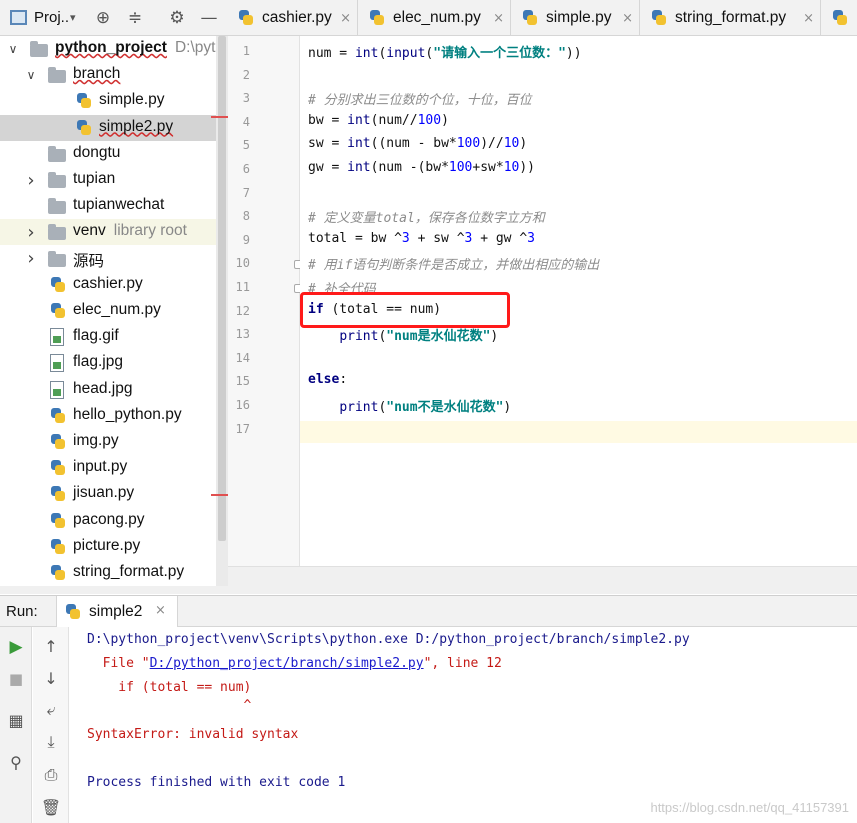 The image size is (857, 823). I want to click on tree-item-text: head.jpg, so click(102, 389).